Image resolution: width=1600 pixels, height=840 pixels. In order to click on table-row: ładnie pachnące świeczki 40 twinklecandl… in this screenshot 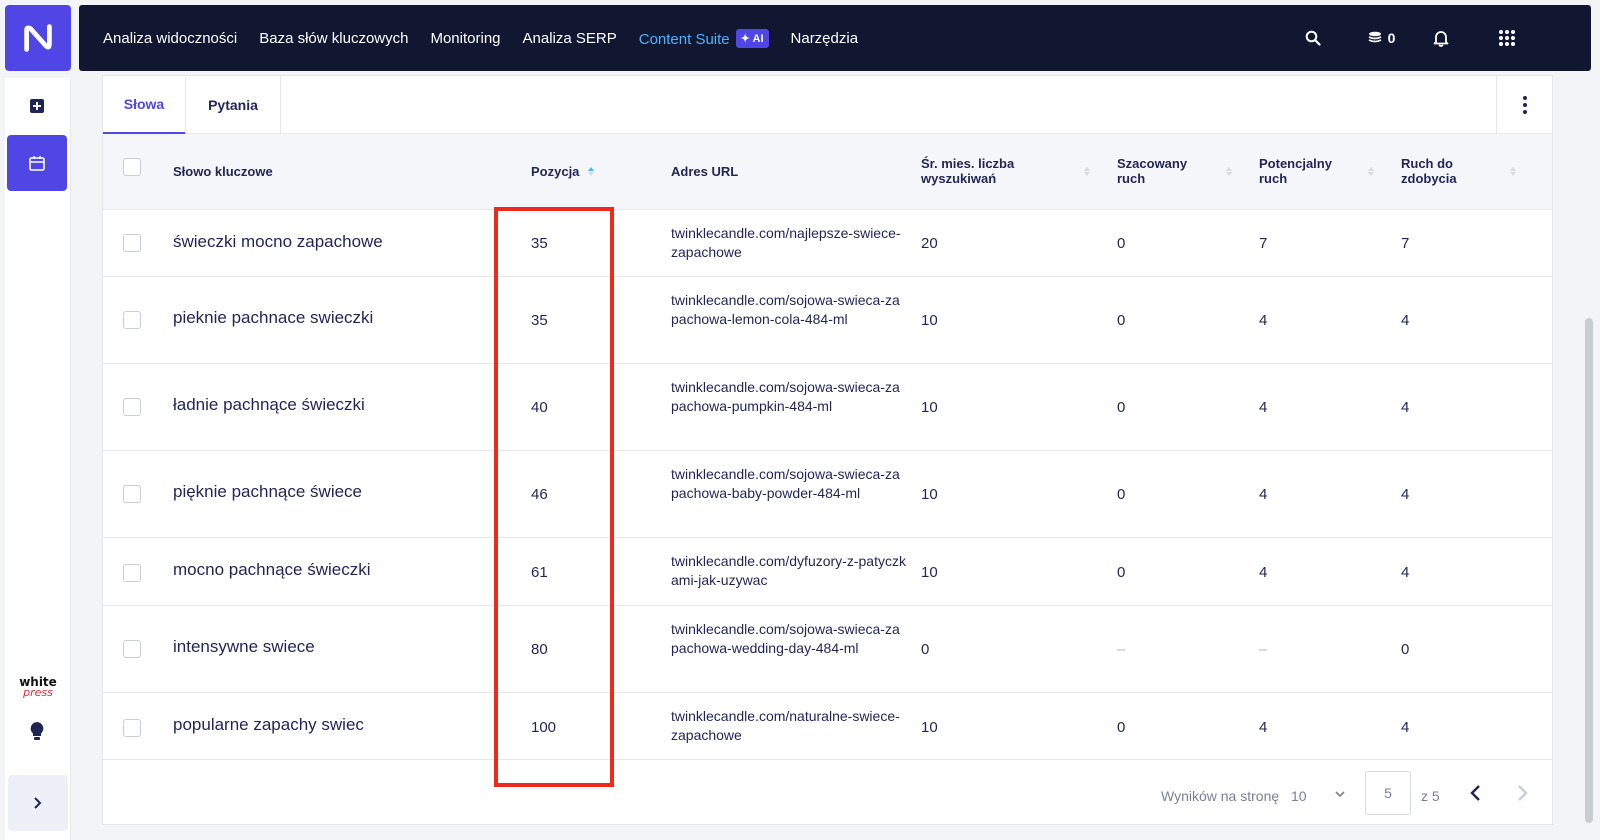, I will do `click(827, 407)`.